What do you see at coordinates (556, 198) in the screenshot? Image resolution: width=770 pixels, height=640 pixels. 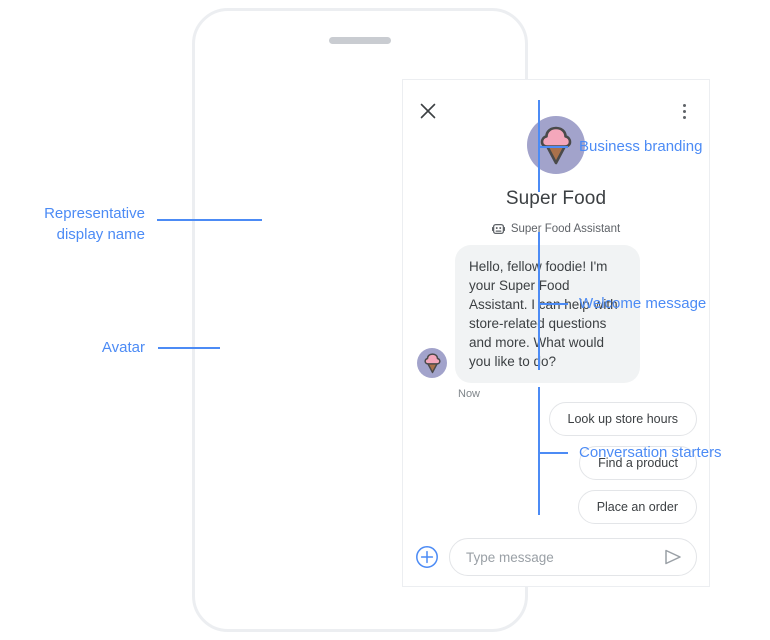 I see `business-name: Super Food` at bounding box center [556, 198].